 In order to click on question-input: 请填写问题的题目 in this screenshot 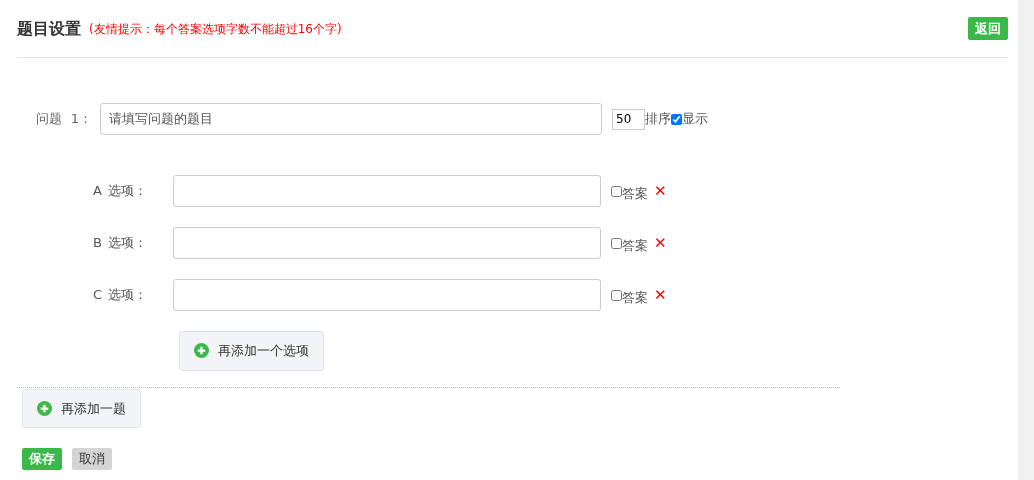, I will do `click(351, 119)`.